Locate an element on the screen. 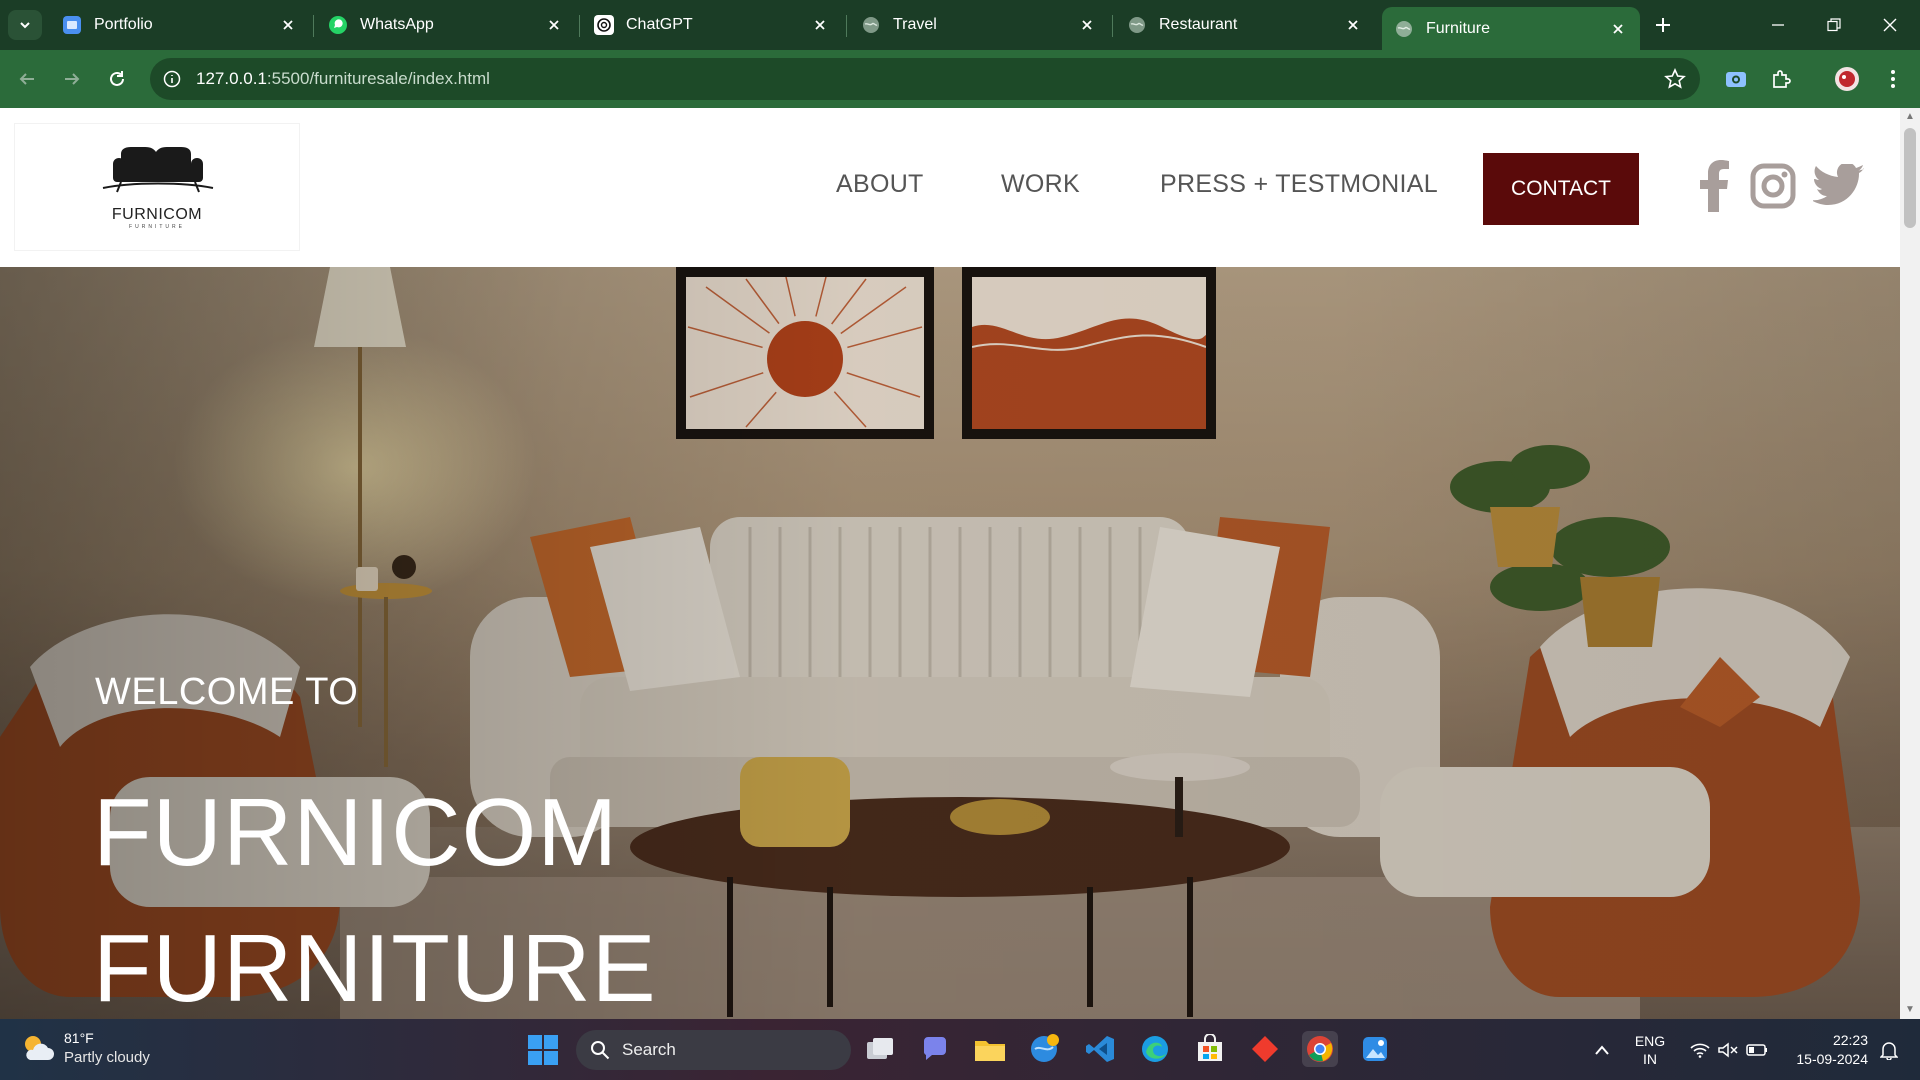 This screenshot has height=1080, width=1920. chrome-button is located at coordinates (1320, 1049).